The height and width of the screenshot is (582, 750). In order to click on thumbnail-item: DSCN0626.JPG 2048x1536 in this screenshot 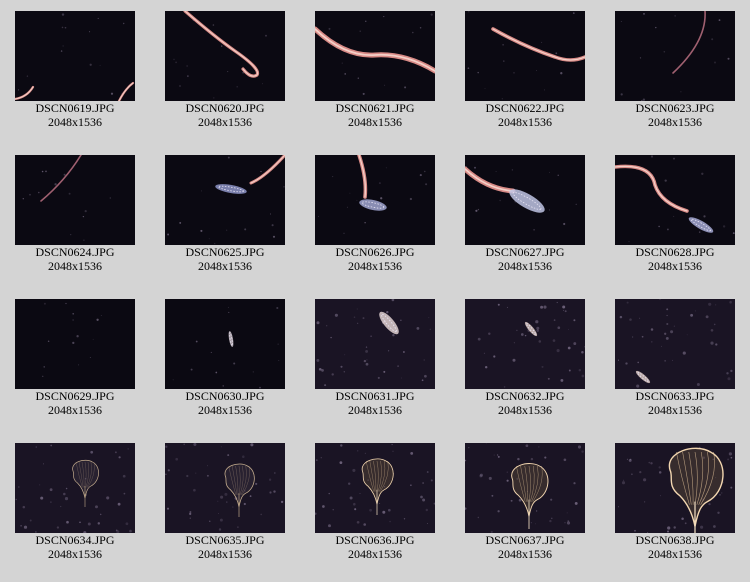, I will do `click(375, 216)`.